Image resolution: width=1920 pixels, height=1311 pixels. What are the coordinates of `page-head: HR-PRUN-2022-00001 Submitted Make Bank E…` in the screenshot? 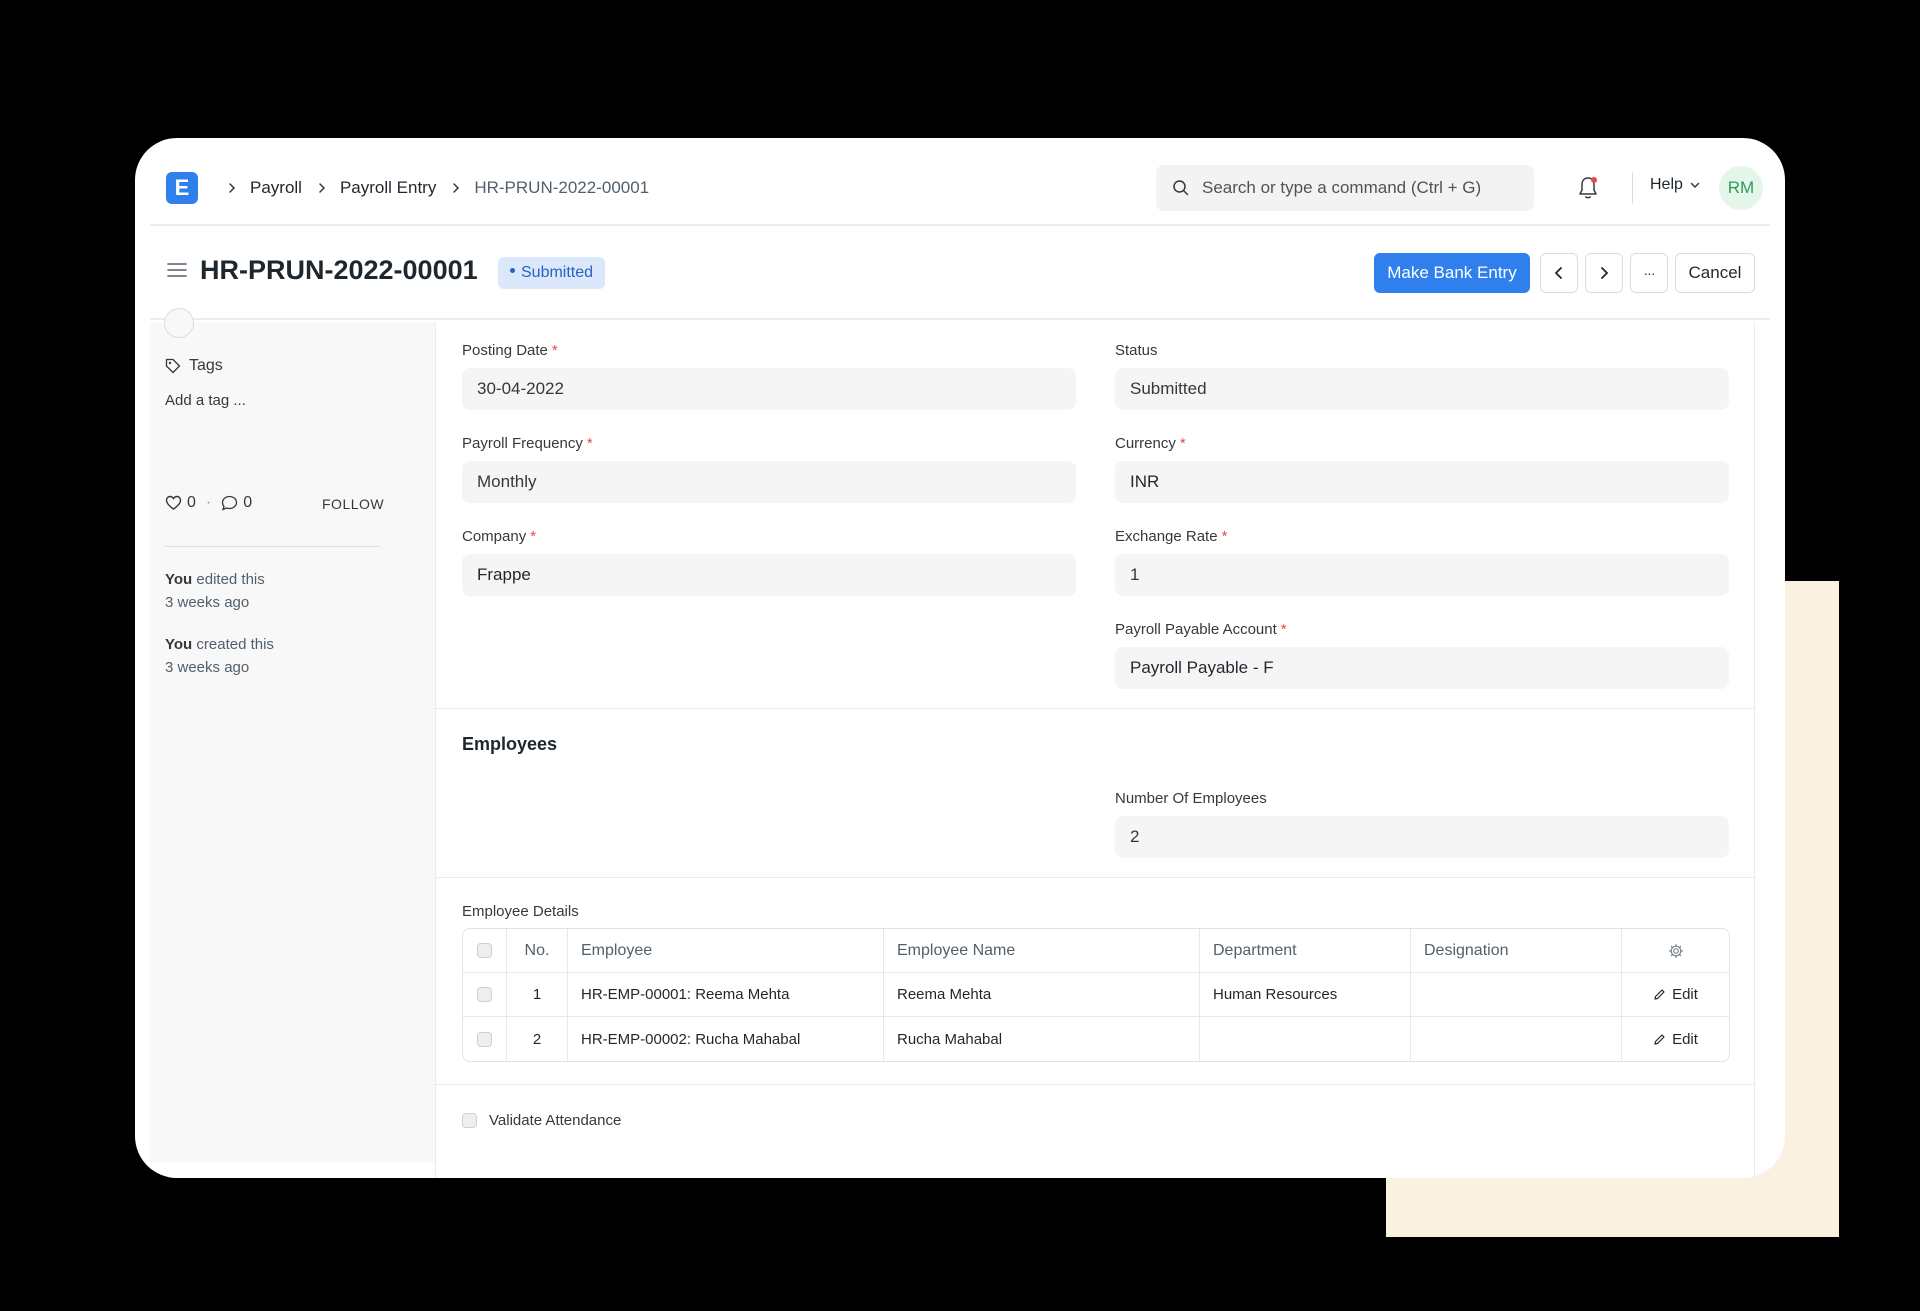 It's located at (960, 274).